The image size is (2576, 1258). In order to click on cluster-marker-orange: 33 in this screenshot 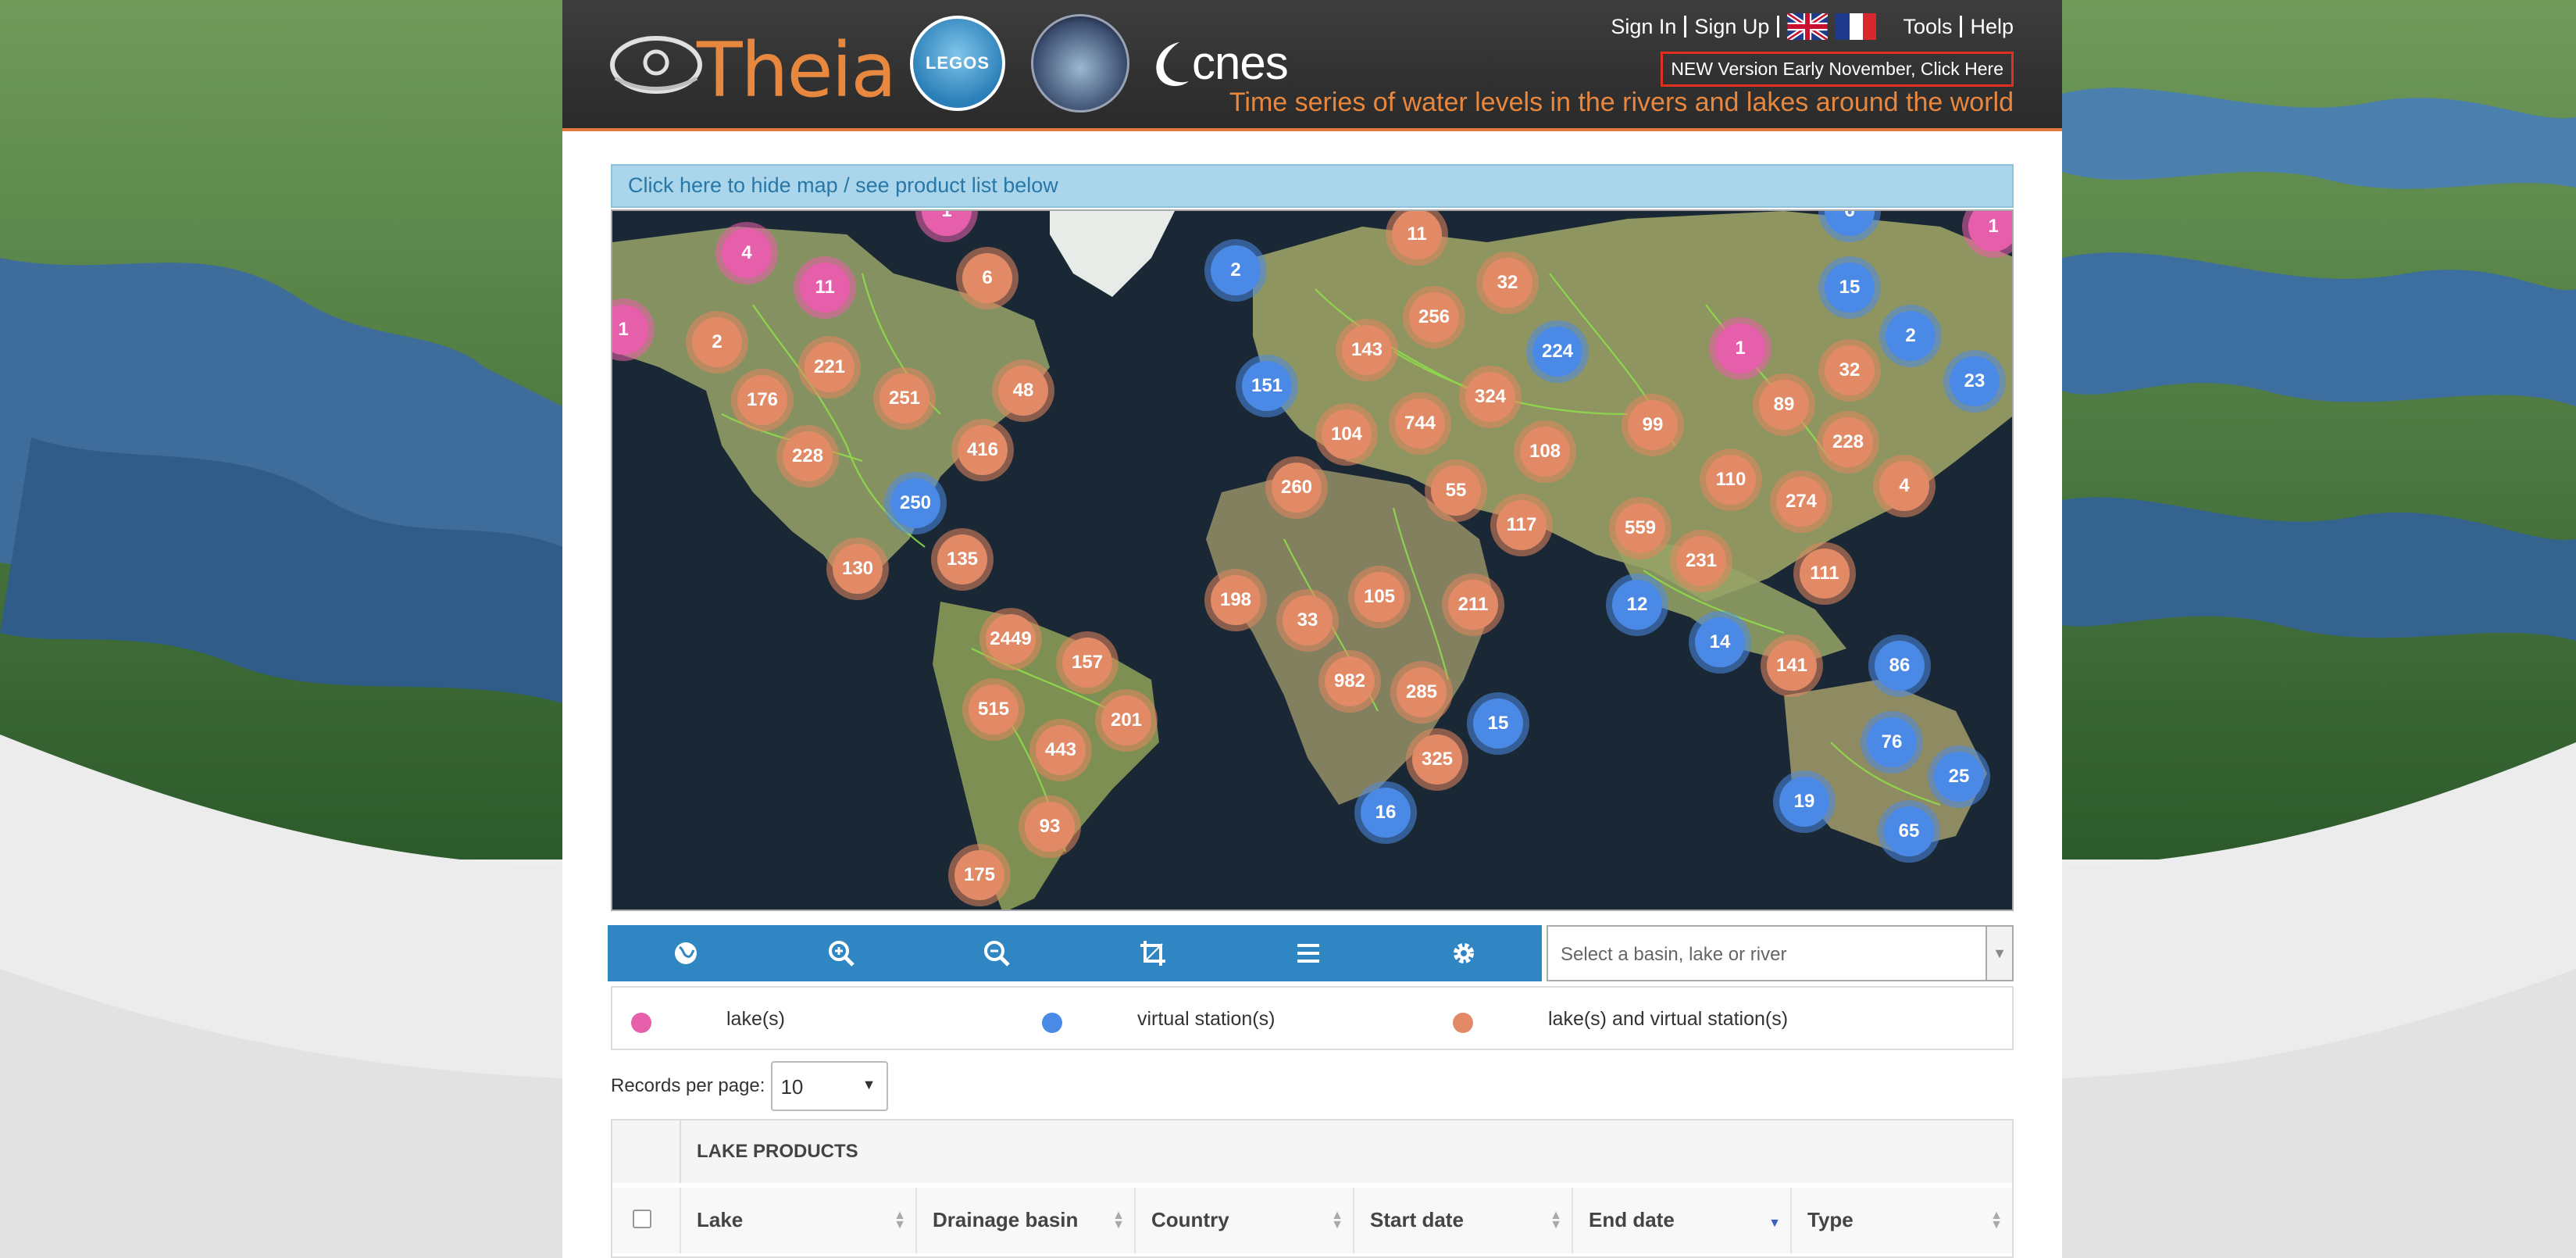, I will do `click(1307, 620)`.